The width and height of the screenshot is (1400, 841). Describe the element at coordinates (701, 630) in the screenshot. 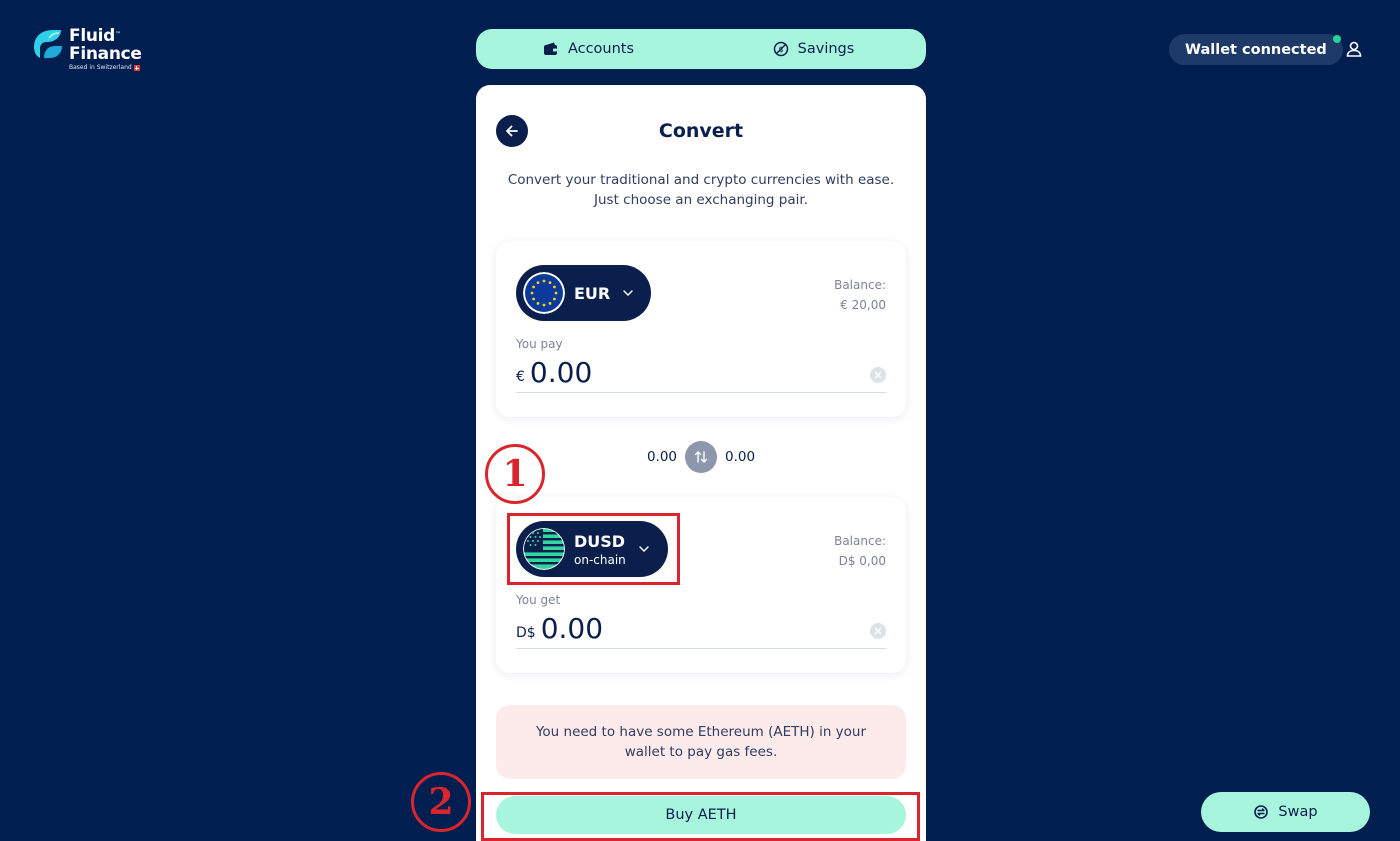

I see `get-amount-input: D$ 0.00` at that location.